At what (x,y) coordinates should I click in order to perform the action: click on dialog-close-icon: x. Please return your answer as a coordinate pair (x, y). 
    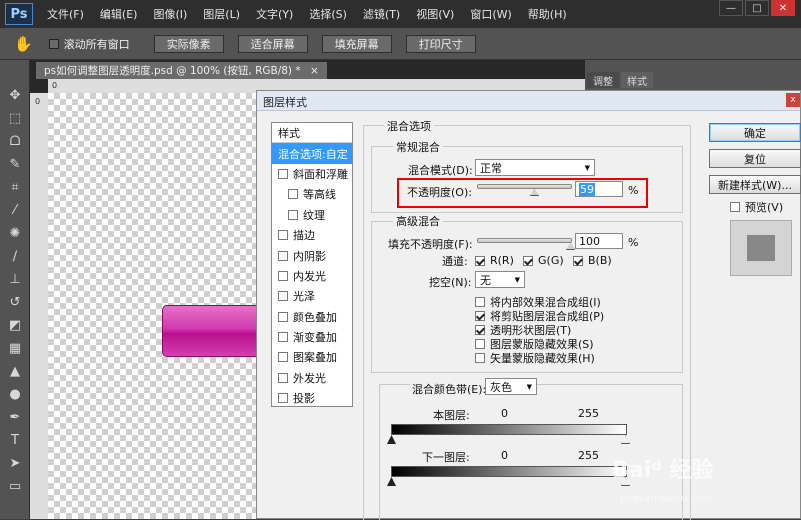
    Looking at the image, I should click on (793, 100).